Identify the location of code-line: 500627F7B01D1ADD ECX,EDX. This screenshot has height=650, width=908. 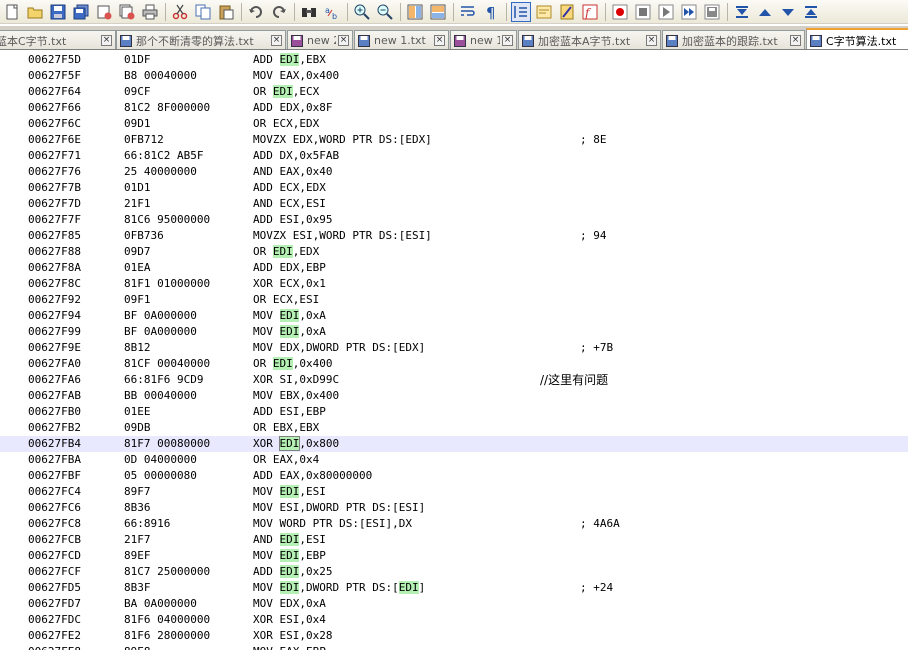
(454, 188).